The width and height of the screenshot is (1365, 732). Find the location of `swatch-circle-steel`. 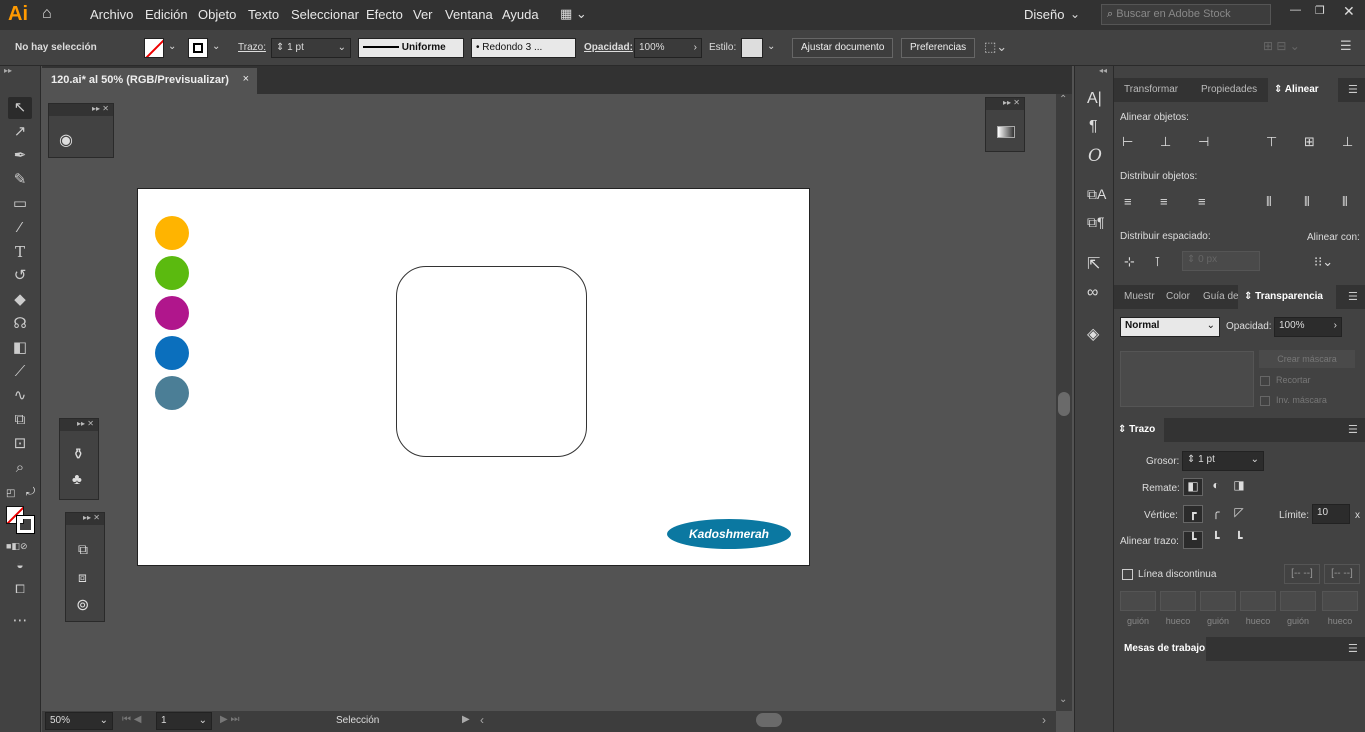

swatch-circle-steel is located at coordinates (172, 393).